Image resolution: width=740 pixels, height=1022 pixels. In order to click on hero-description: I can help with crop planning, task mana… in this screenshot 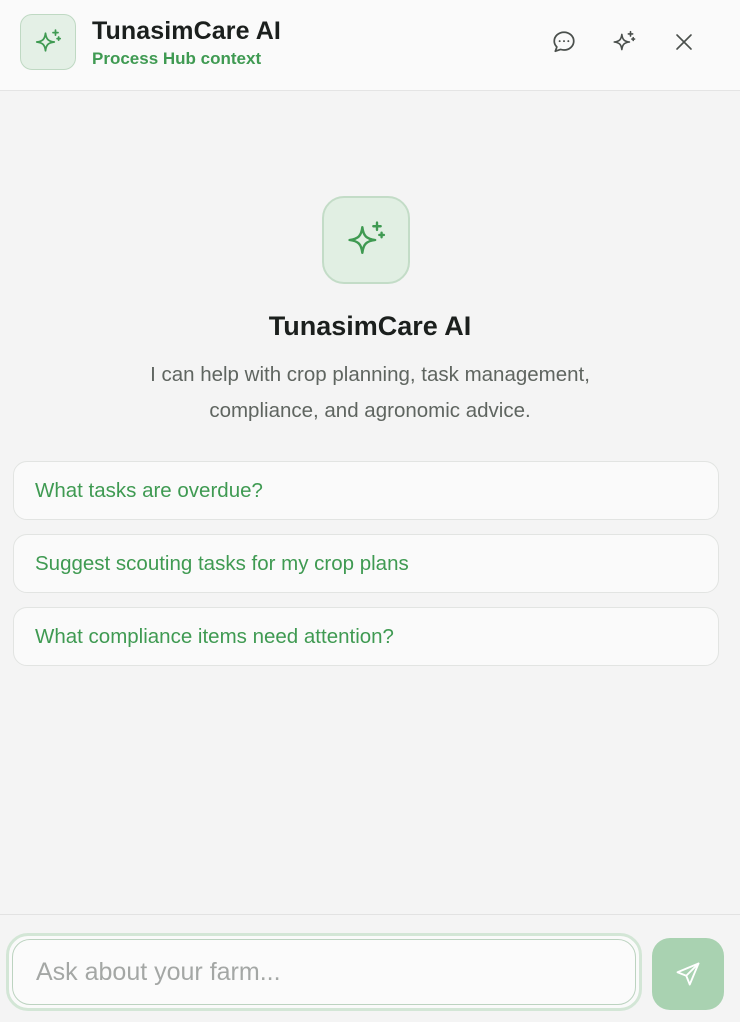, I will do `click(370, 392)`.